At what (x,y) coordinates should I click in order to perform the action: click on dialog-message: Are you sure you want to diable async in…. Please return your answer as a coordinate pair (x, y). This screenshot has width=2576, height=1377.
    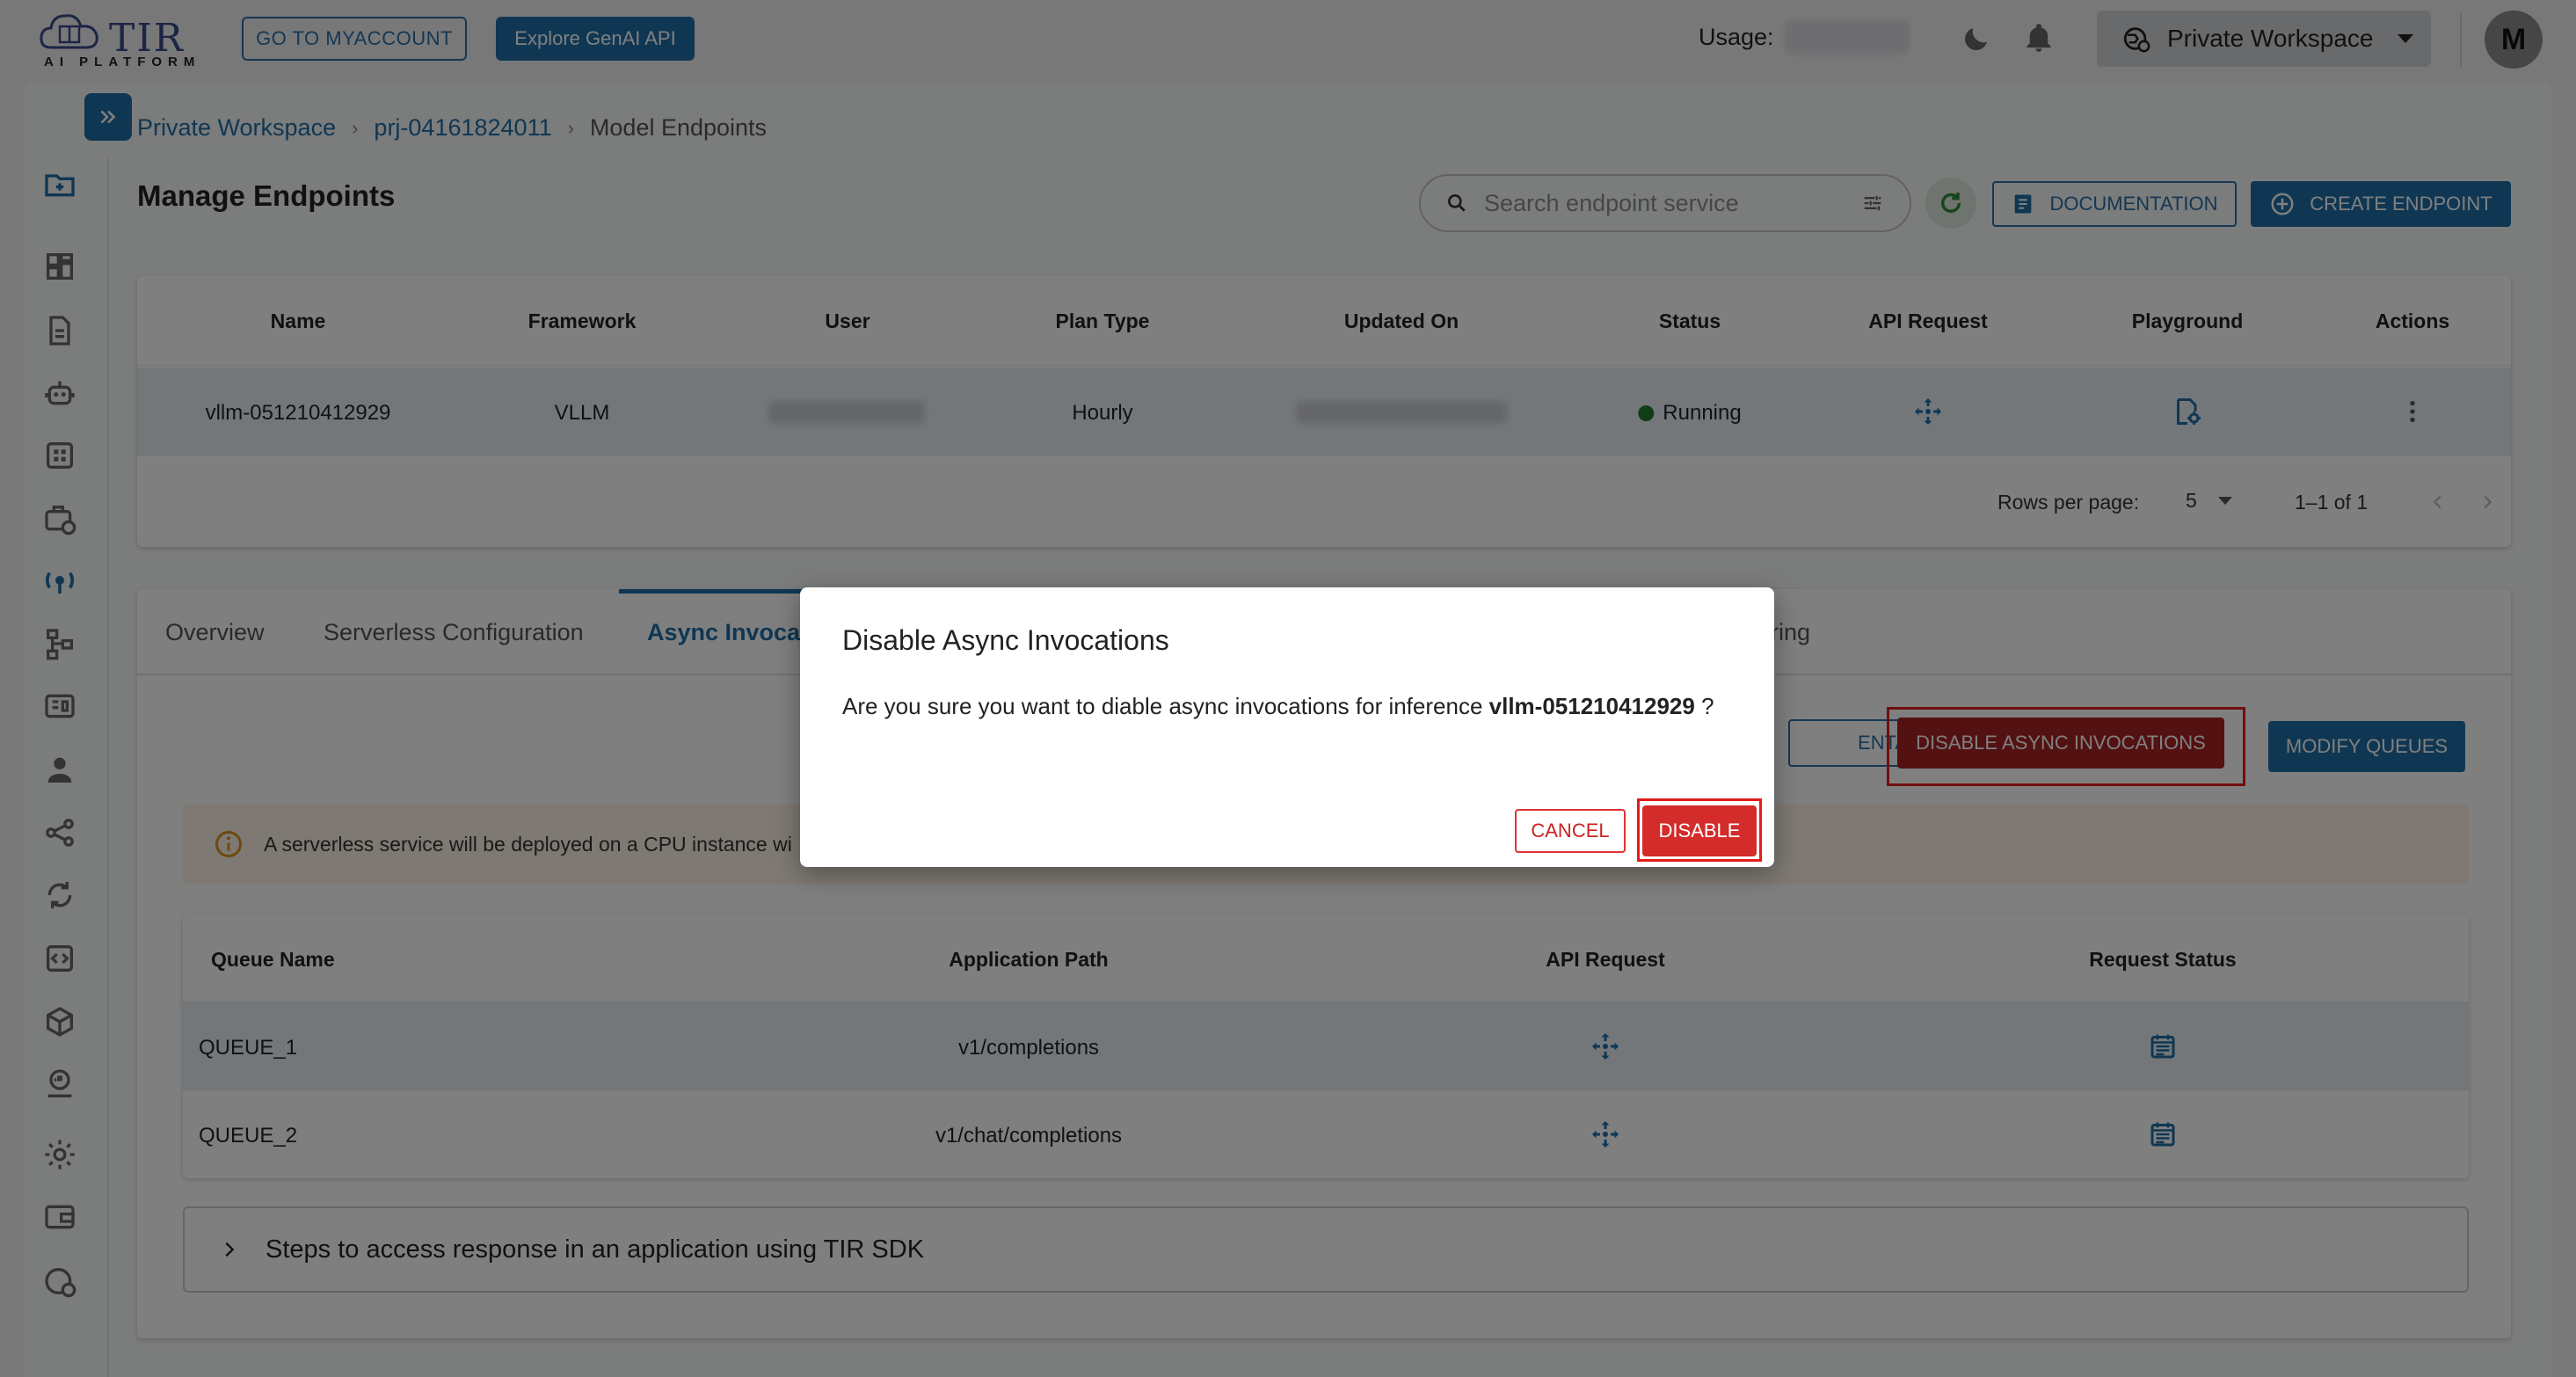
    Looking at the image, I should click on (1278, 706).